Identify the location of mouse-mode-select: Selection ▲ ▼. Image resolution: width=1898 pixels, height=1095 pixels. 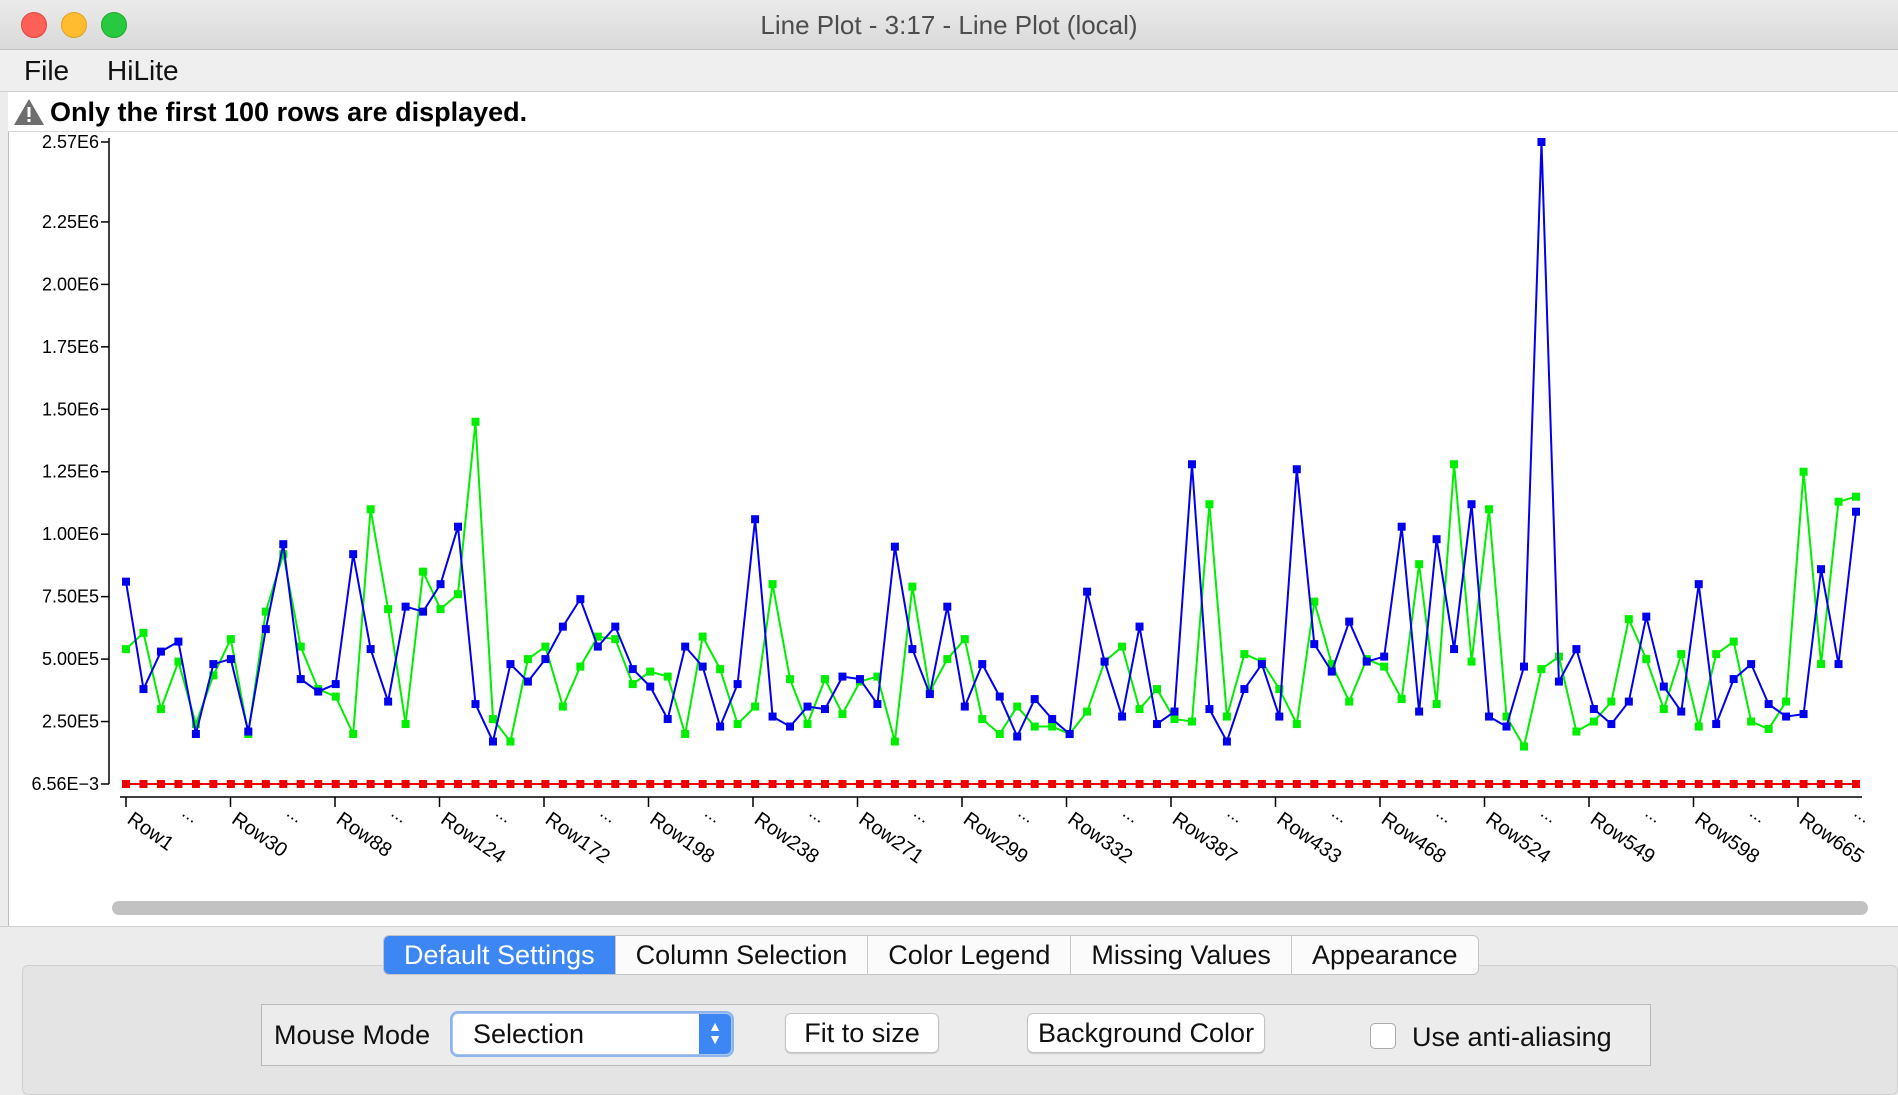
(592, 1034).